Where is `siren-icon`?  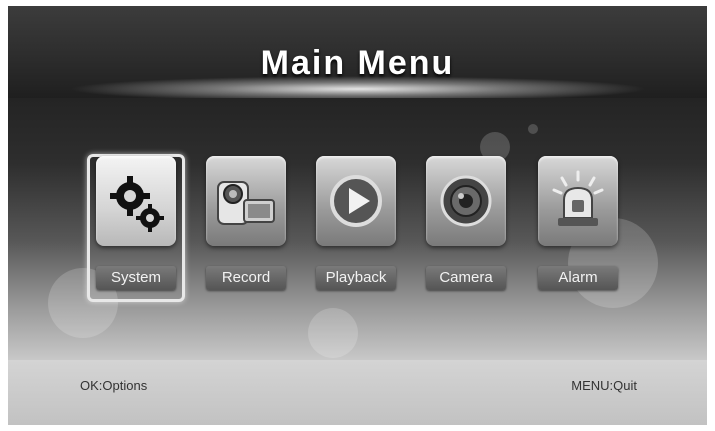
siren-icon is located at coordinates (578, 198).